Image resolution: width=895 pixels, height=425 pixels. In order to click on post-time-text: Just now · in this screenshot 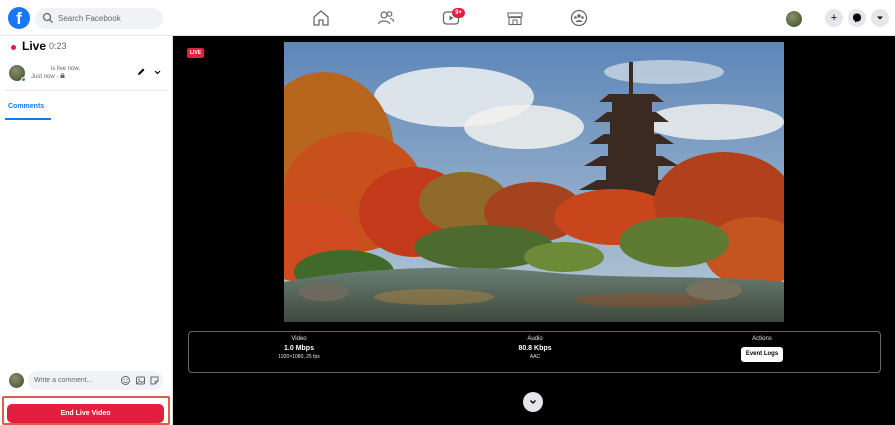, I will do `click(46, 77)`.